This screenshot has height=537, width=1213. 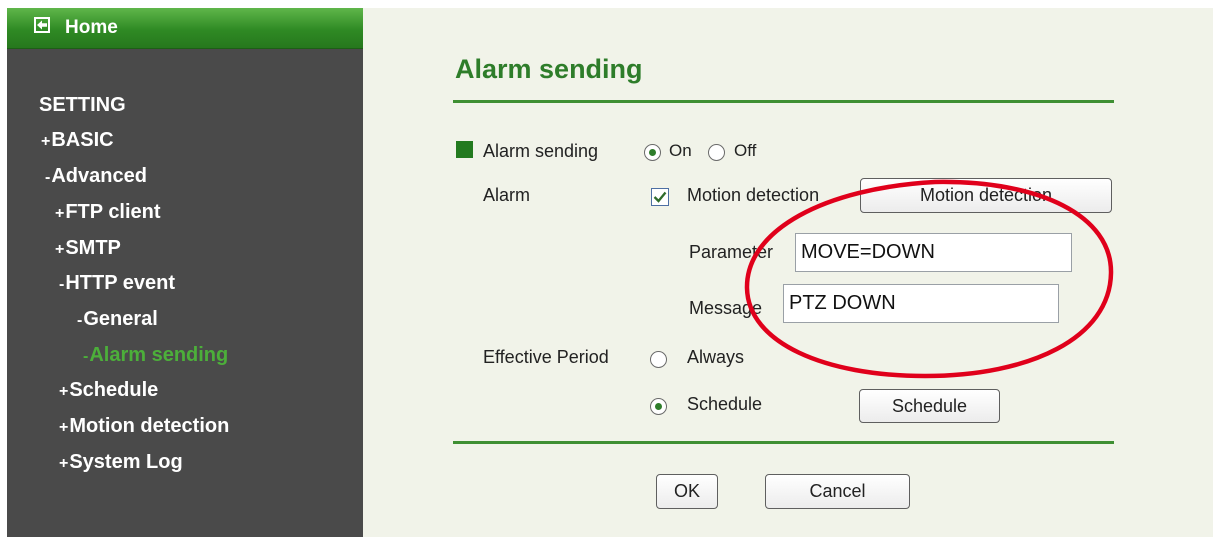 I want to click on alarm-sending-label: Alarm sending, so click(x=541, y=151).